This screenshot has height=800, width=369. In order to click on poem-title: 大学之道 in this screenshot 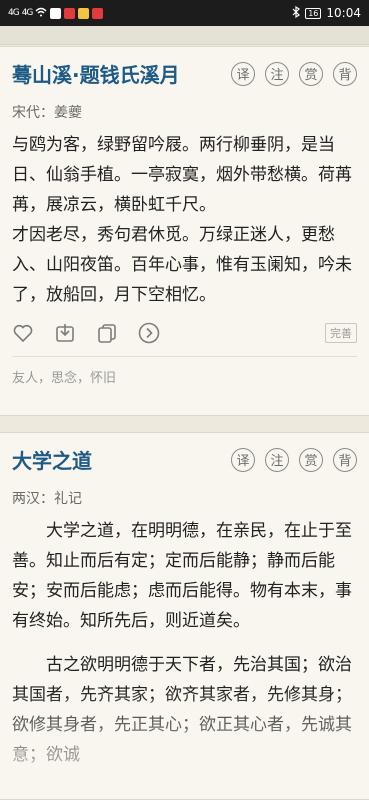, I will do `click(52, 459)`.